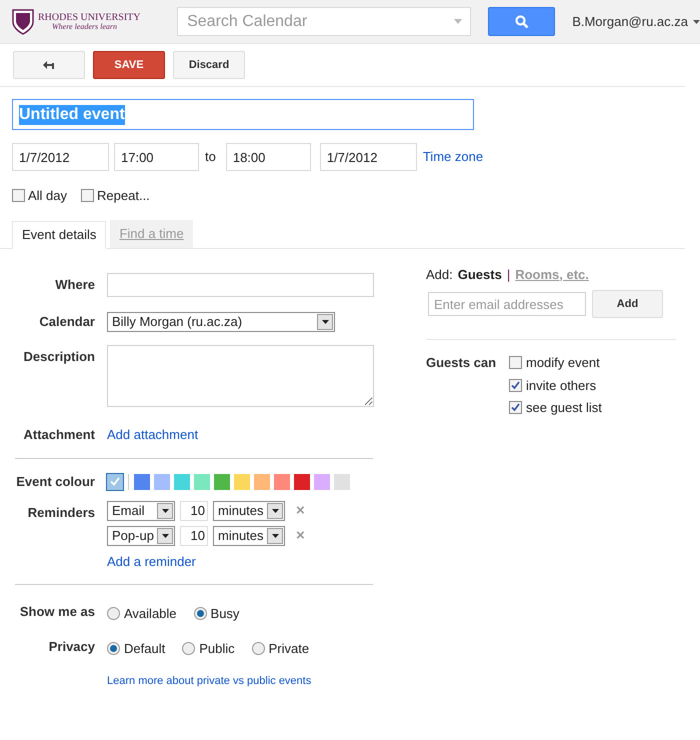 This screenshot has height=740, width=700. Describe the element at coordinates (439, 275) in the screenshot. I see `add-label: Add:` at that location.